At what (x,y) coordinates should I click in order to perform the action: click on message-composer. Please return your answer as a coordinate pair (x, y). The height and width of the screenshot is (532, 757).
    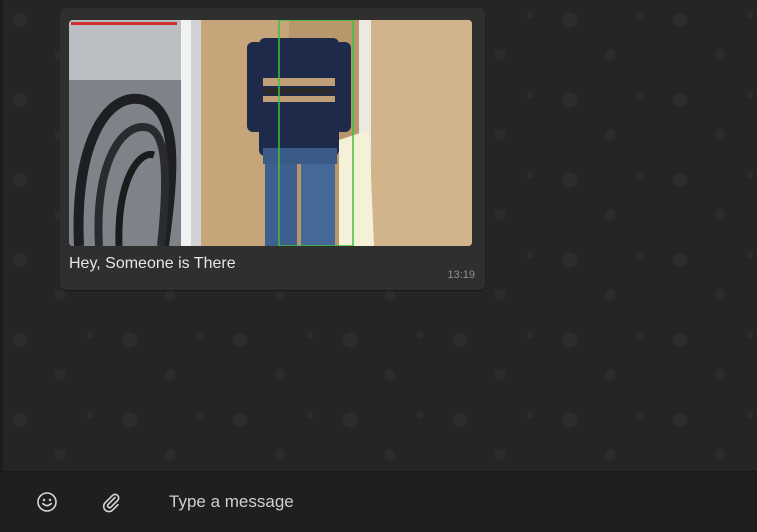
    Looking at the image, I should click on (378, 501).